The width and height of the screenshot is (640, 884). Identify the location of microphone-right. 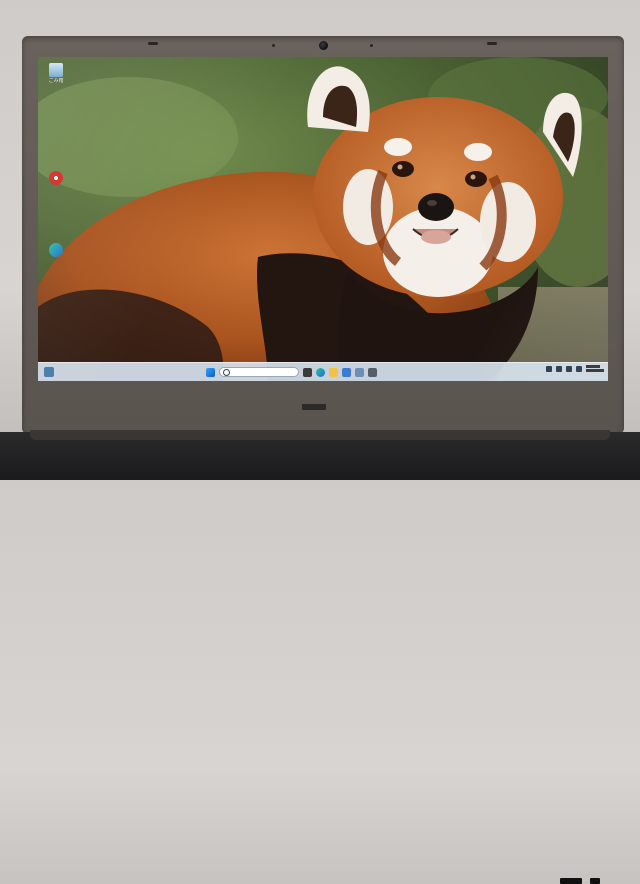
(492, 43).